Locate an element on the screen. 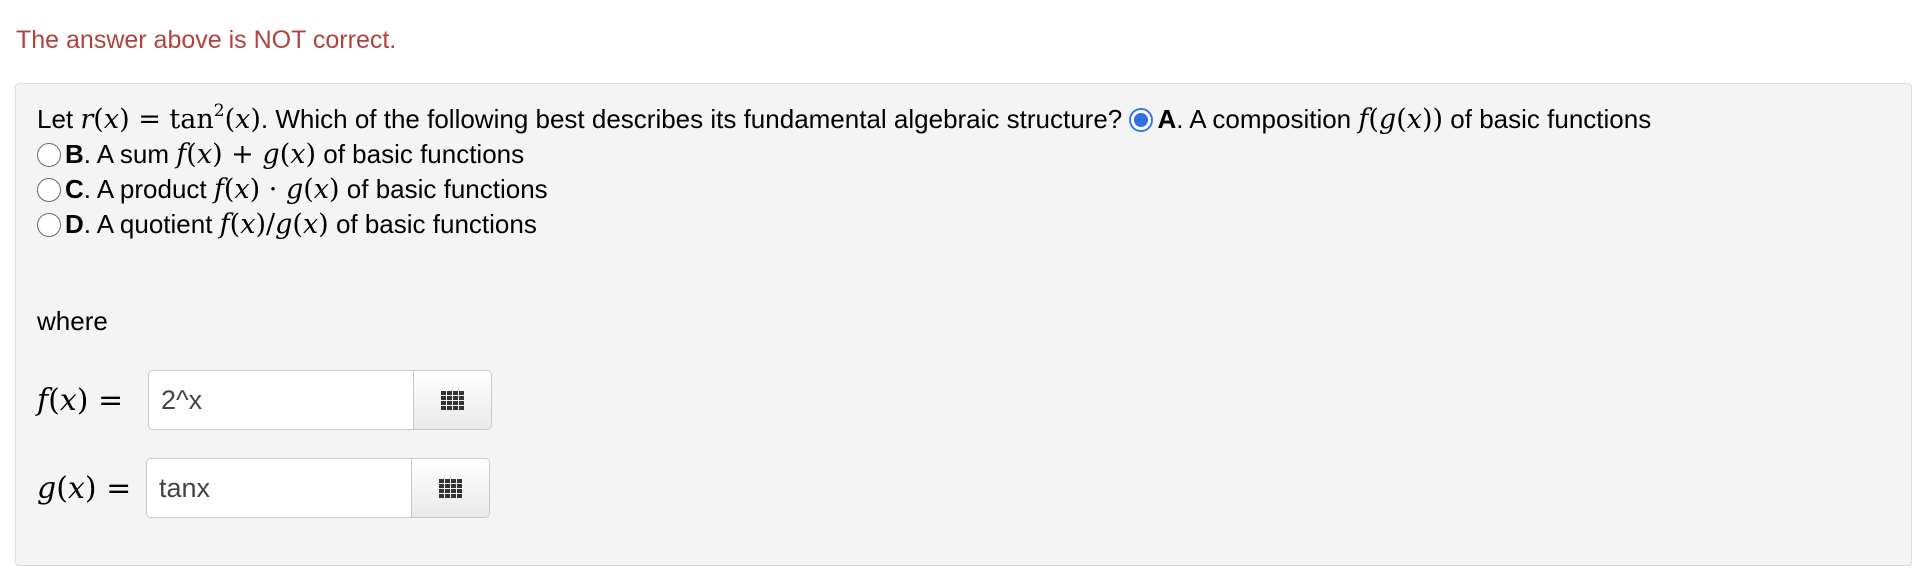 This screenshot has width=1912, height=570. option-b-letter: B is located at coordinates (74, 154).